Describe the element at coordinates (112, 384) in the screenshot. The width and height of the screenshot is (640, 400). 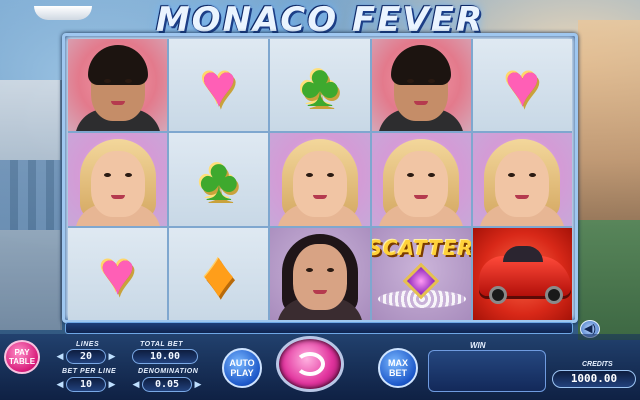
I see `bet-per-line-increase-button: ▶` at that location.